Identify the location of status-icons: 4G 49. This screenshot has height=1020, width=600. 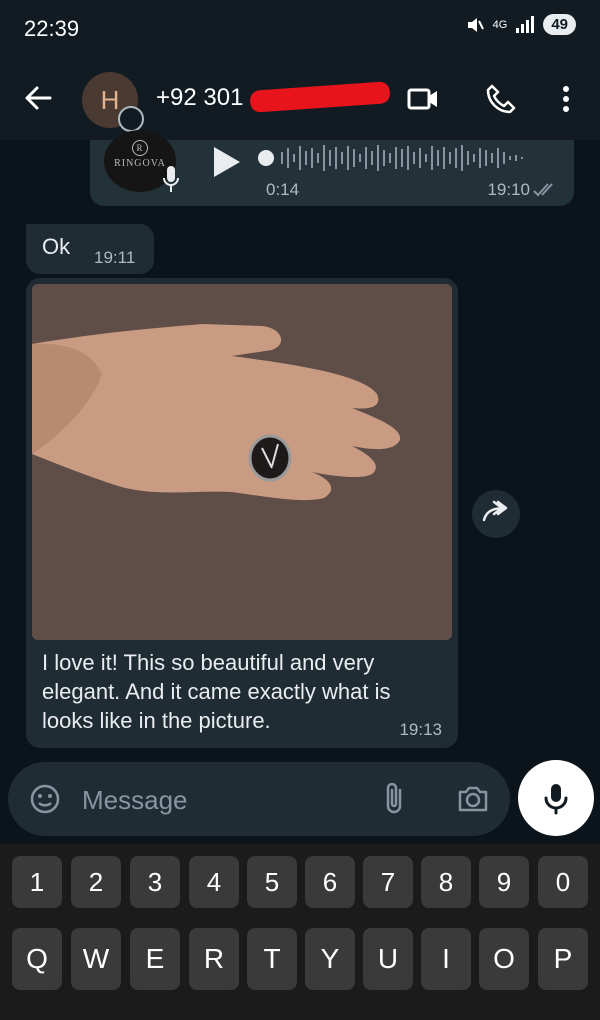
(520, 24).